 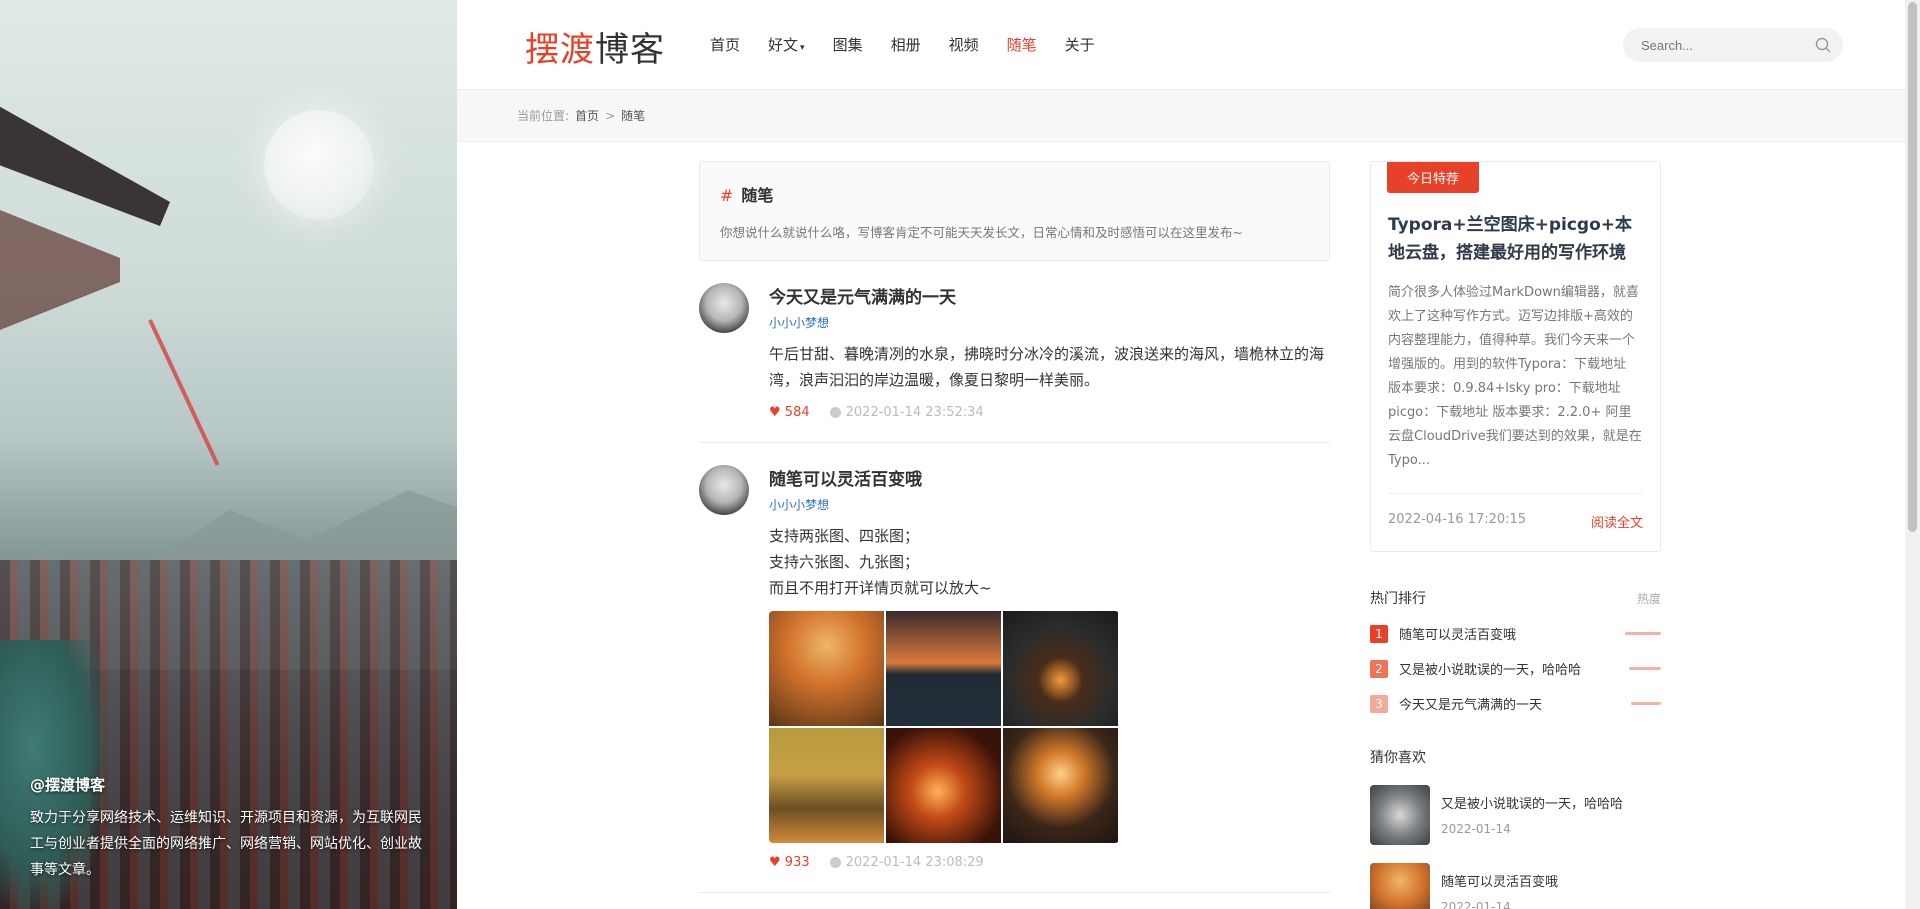 I want to click on featured-badge: 今日特荐, so click(x=1433, y=177).